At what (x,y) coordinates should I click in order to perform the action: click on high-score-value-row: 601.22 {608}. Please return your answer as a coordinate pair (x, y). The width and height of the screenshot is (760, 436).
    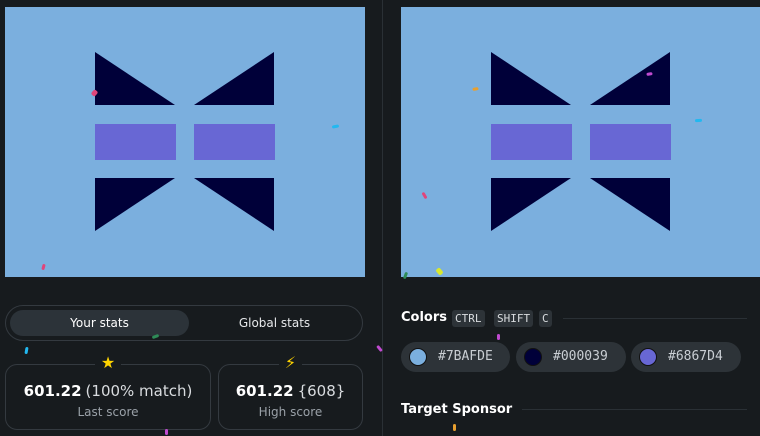
    Looking at the image, I should click on (290, 391).